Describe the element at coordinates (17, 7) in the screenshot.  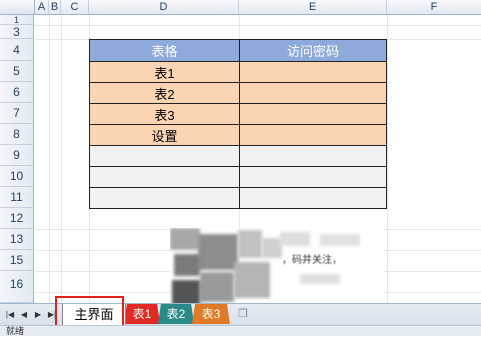
I see `select-all-corner` at that location.